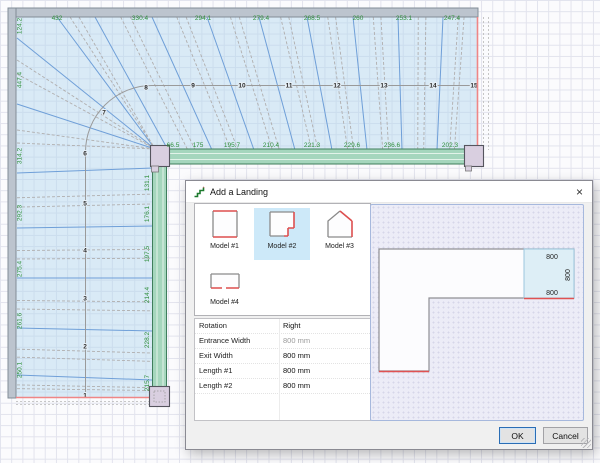 The image size is (600, 463). Describe the element at coordinates (159, 276) in the screenshot. I see `handrail-left` at that location.